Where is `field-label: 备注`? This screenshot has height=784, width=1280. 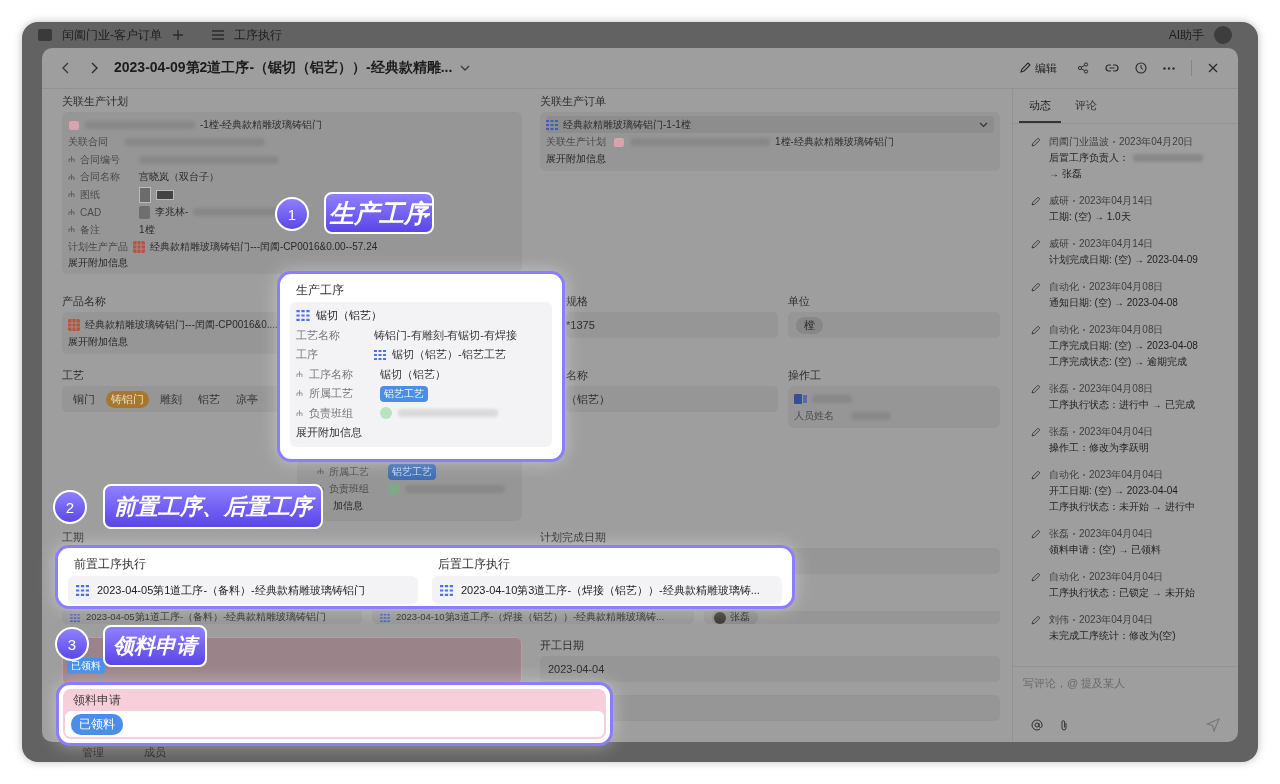
field-label: 备注 is located at coordinates (90, 229).